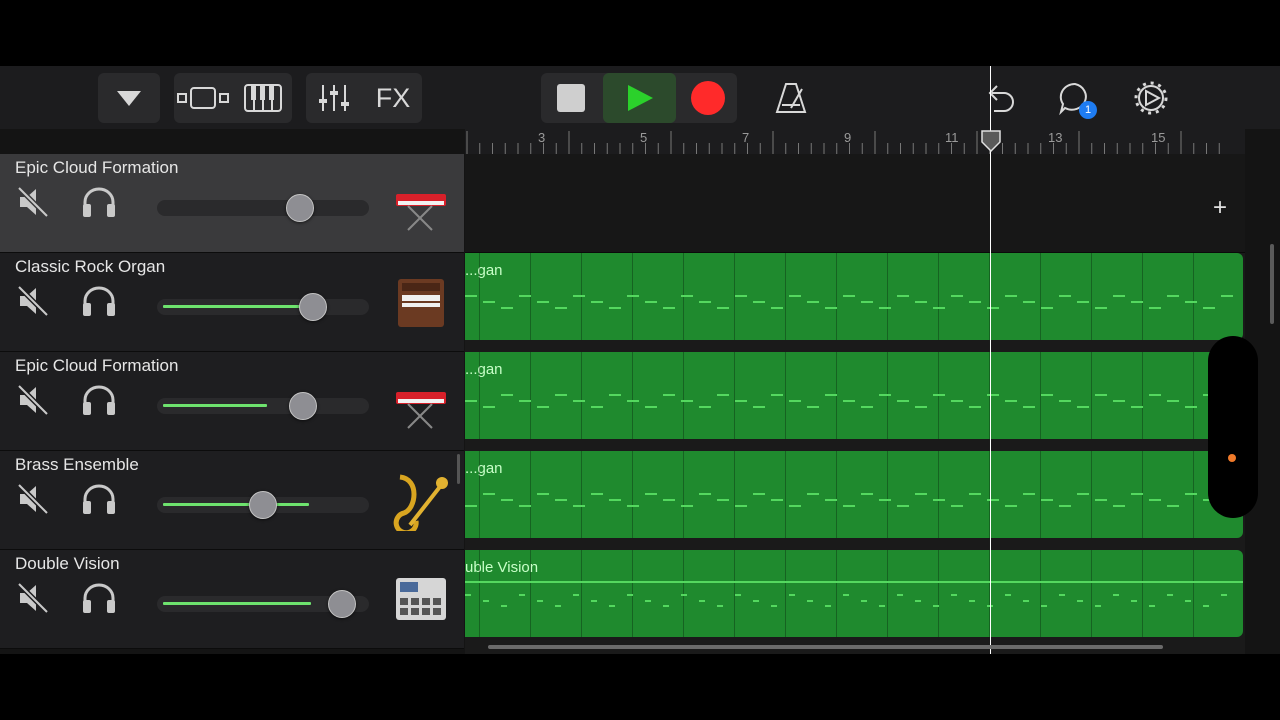  Describe the element at coordinates (855, 141) in the screenshot. I see `timeline-ruler: 3 5 7 9 11 13 15` at that location.